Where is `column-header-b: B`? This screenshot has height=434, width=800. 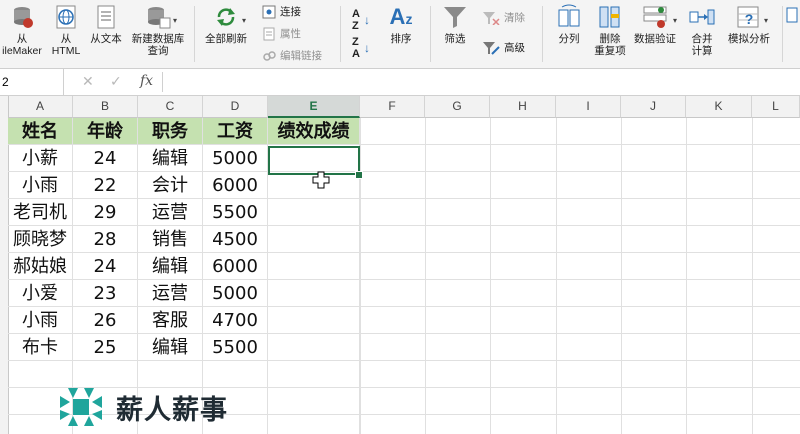
column-header-b: B is located at coordinates (105, 107).